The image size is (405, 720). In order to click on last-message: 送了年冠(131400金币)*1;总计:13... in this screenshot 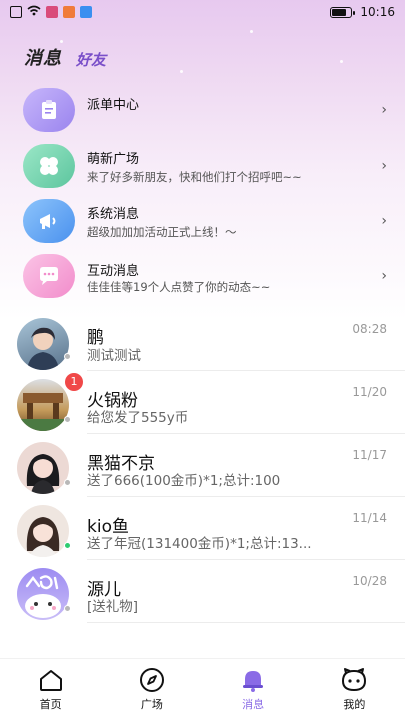, I will do `click(199, 544)`.